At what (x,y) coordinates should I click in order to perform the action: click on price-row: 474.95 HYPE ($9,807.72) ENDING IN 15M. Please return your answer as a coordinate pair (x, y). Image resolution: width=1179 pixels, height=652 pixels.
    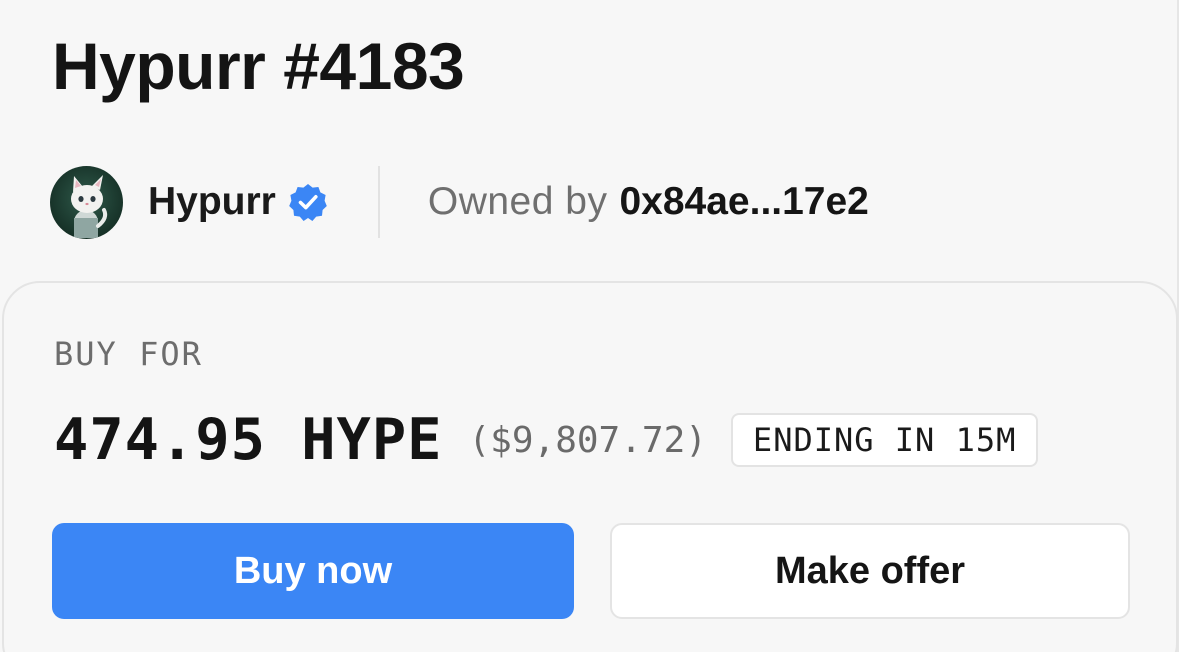
    Looking at the image, I should click on (546, 440).